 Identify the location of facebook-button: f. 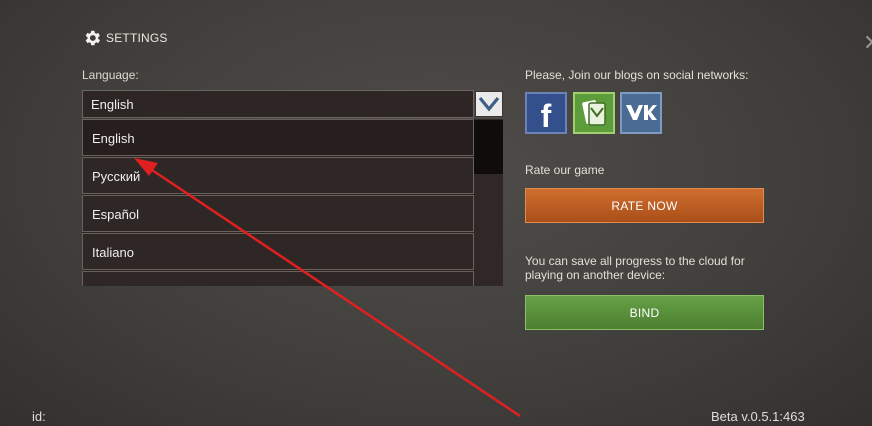
(546, 113).